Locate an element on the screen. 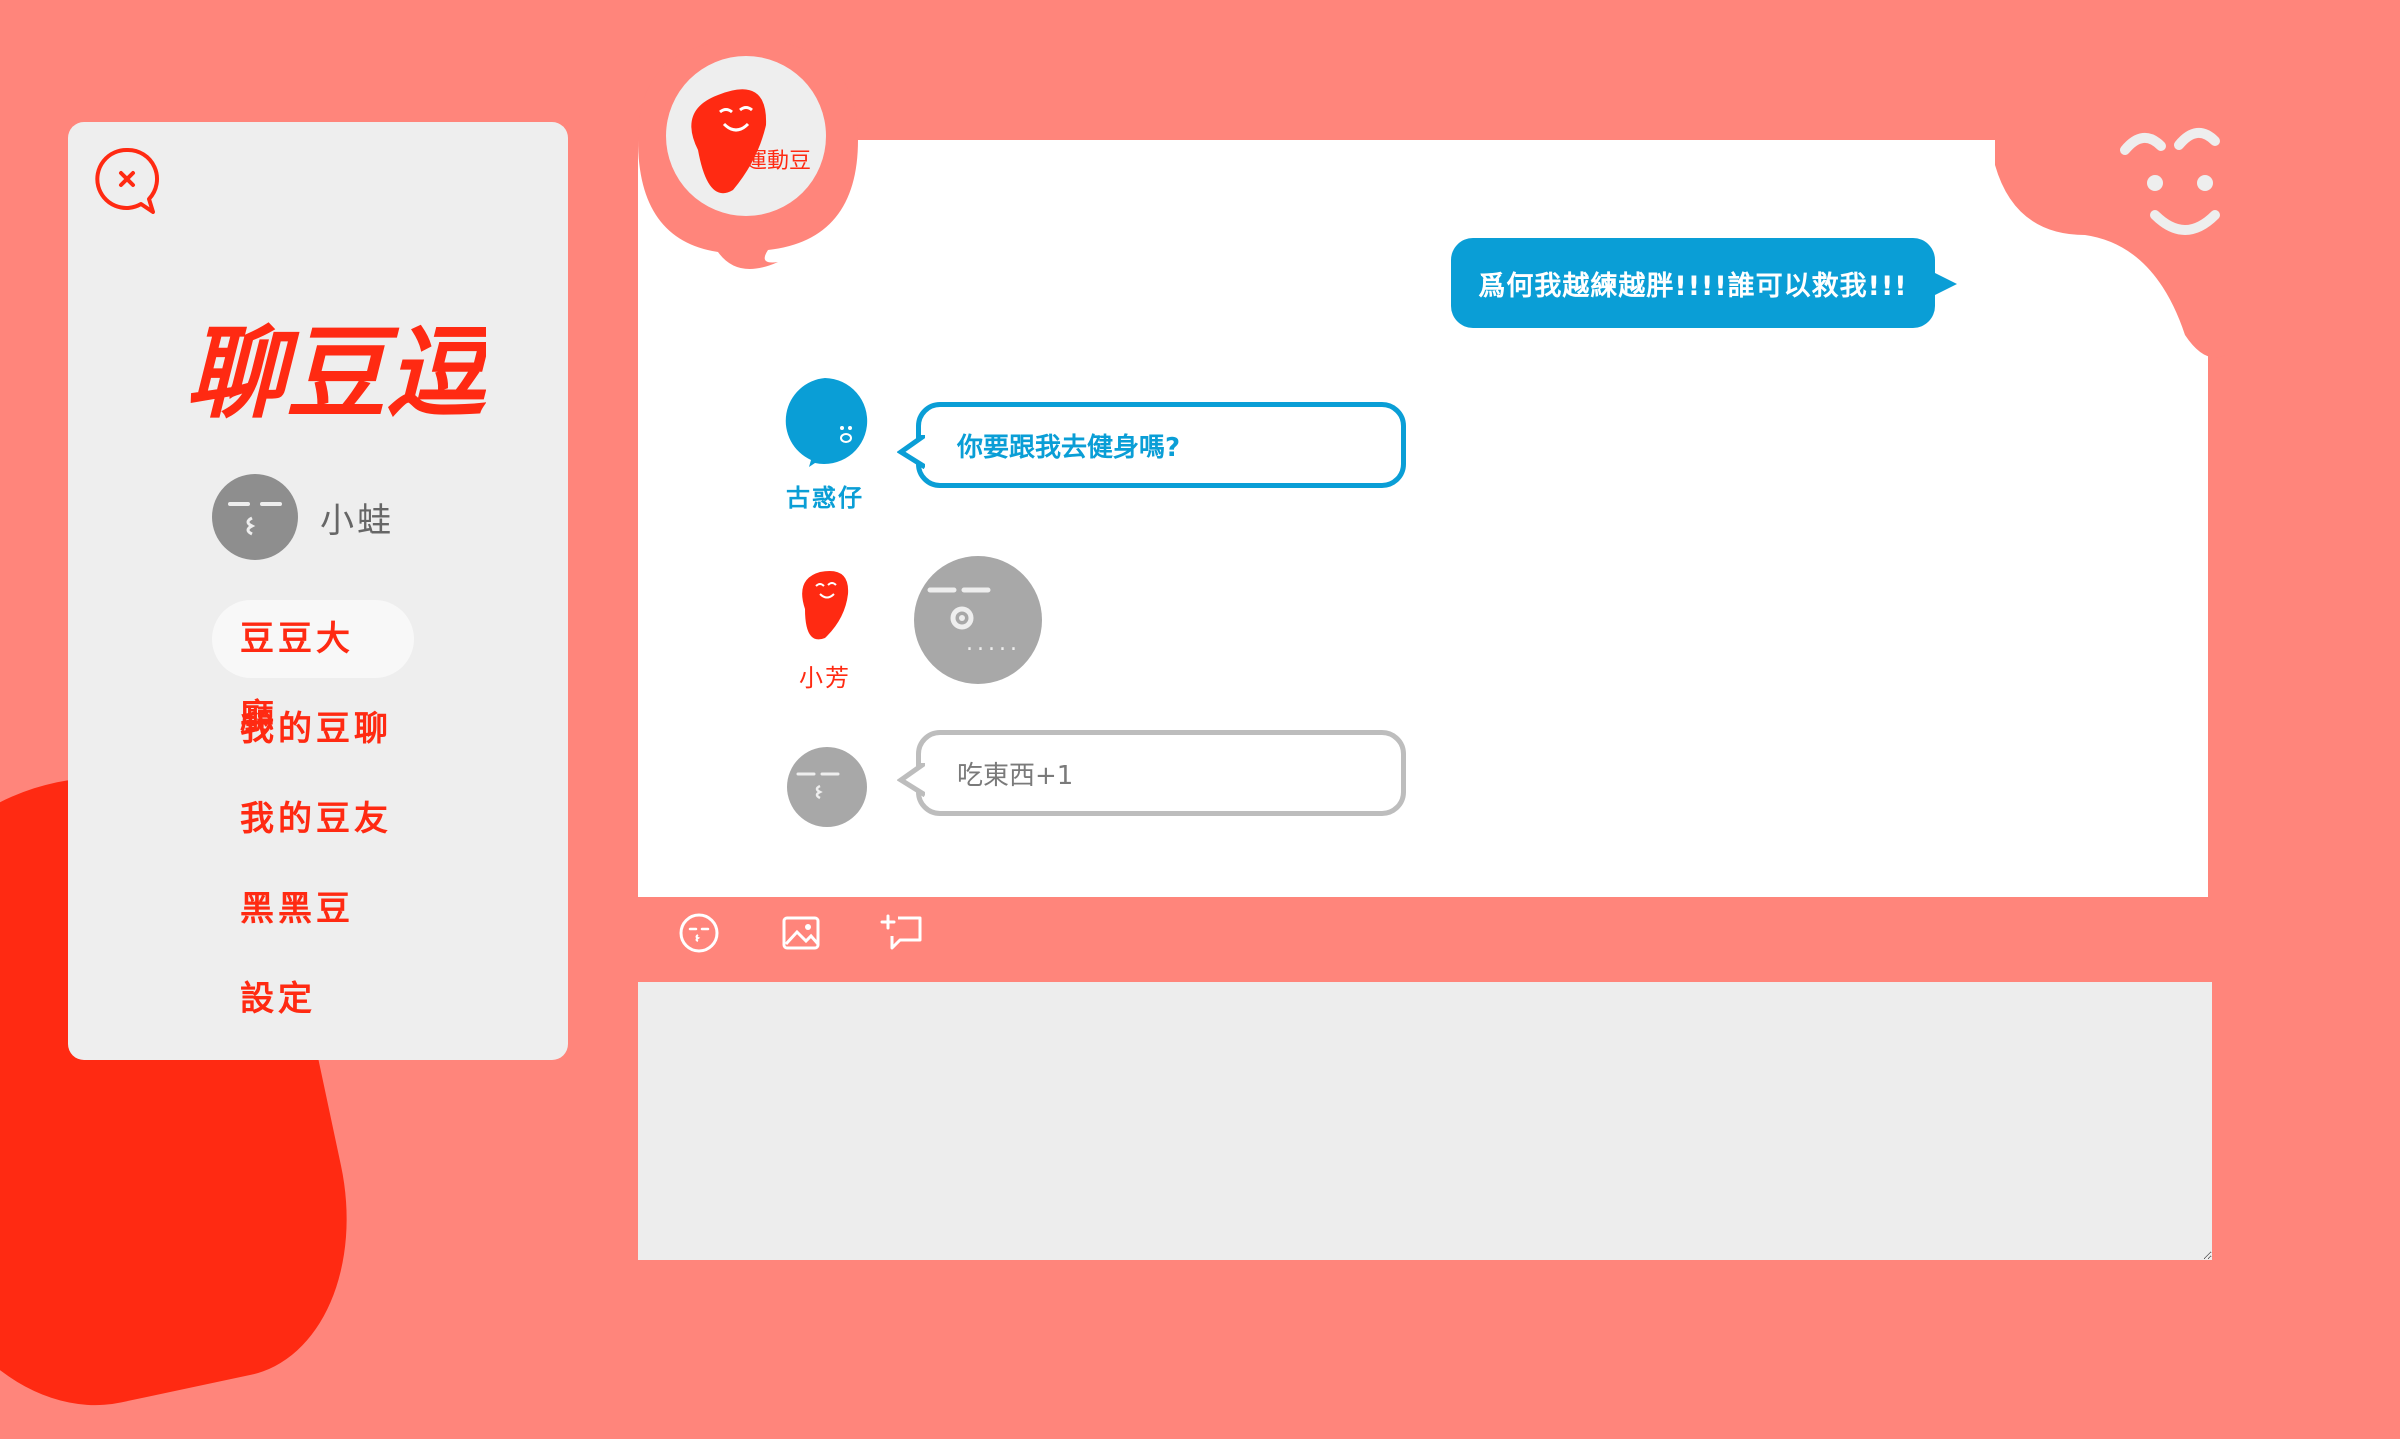  peer-xiao-fang: 小芳 is located at coordinates (825, 628).